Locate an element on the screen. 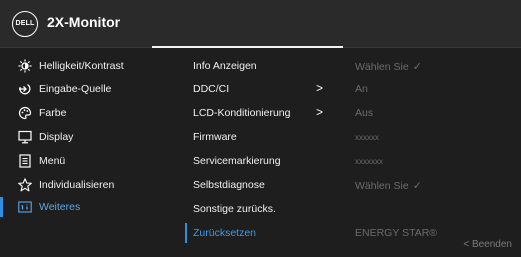 This screenshot has height=257, width=521. star-icon is located at coordinates (25, 185).